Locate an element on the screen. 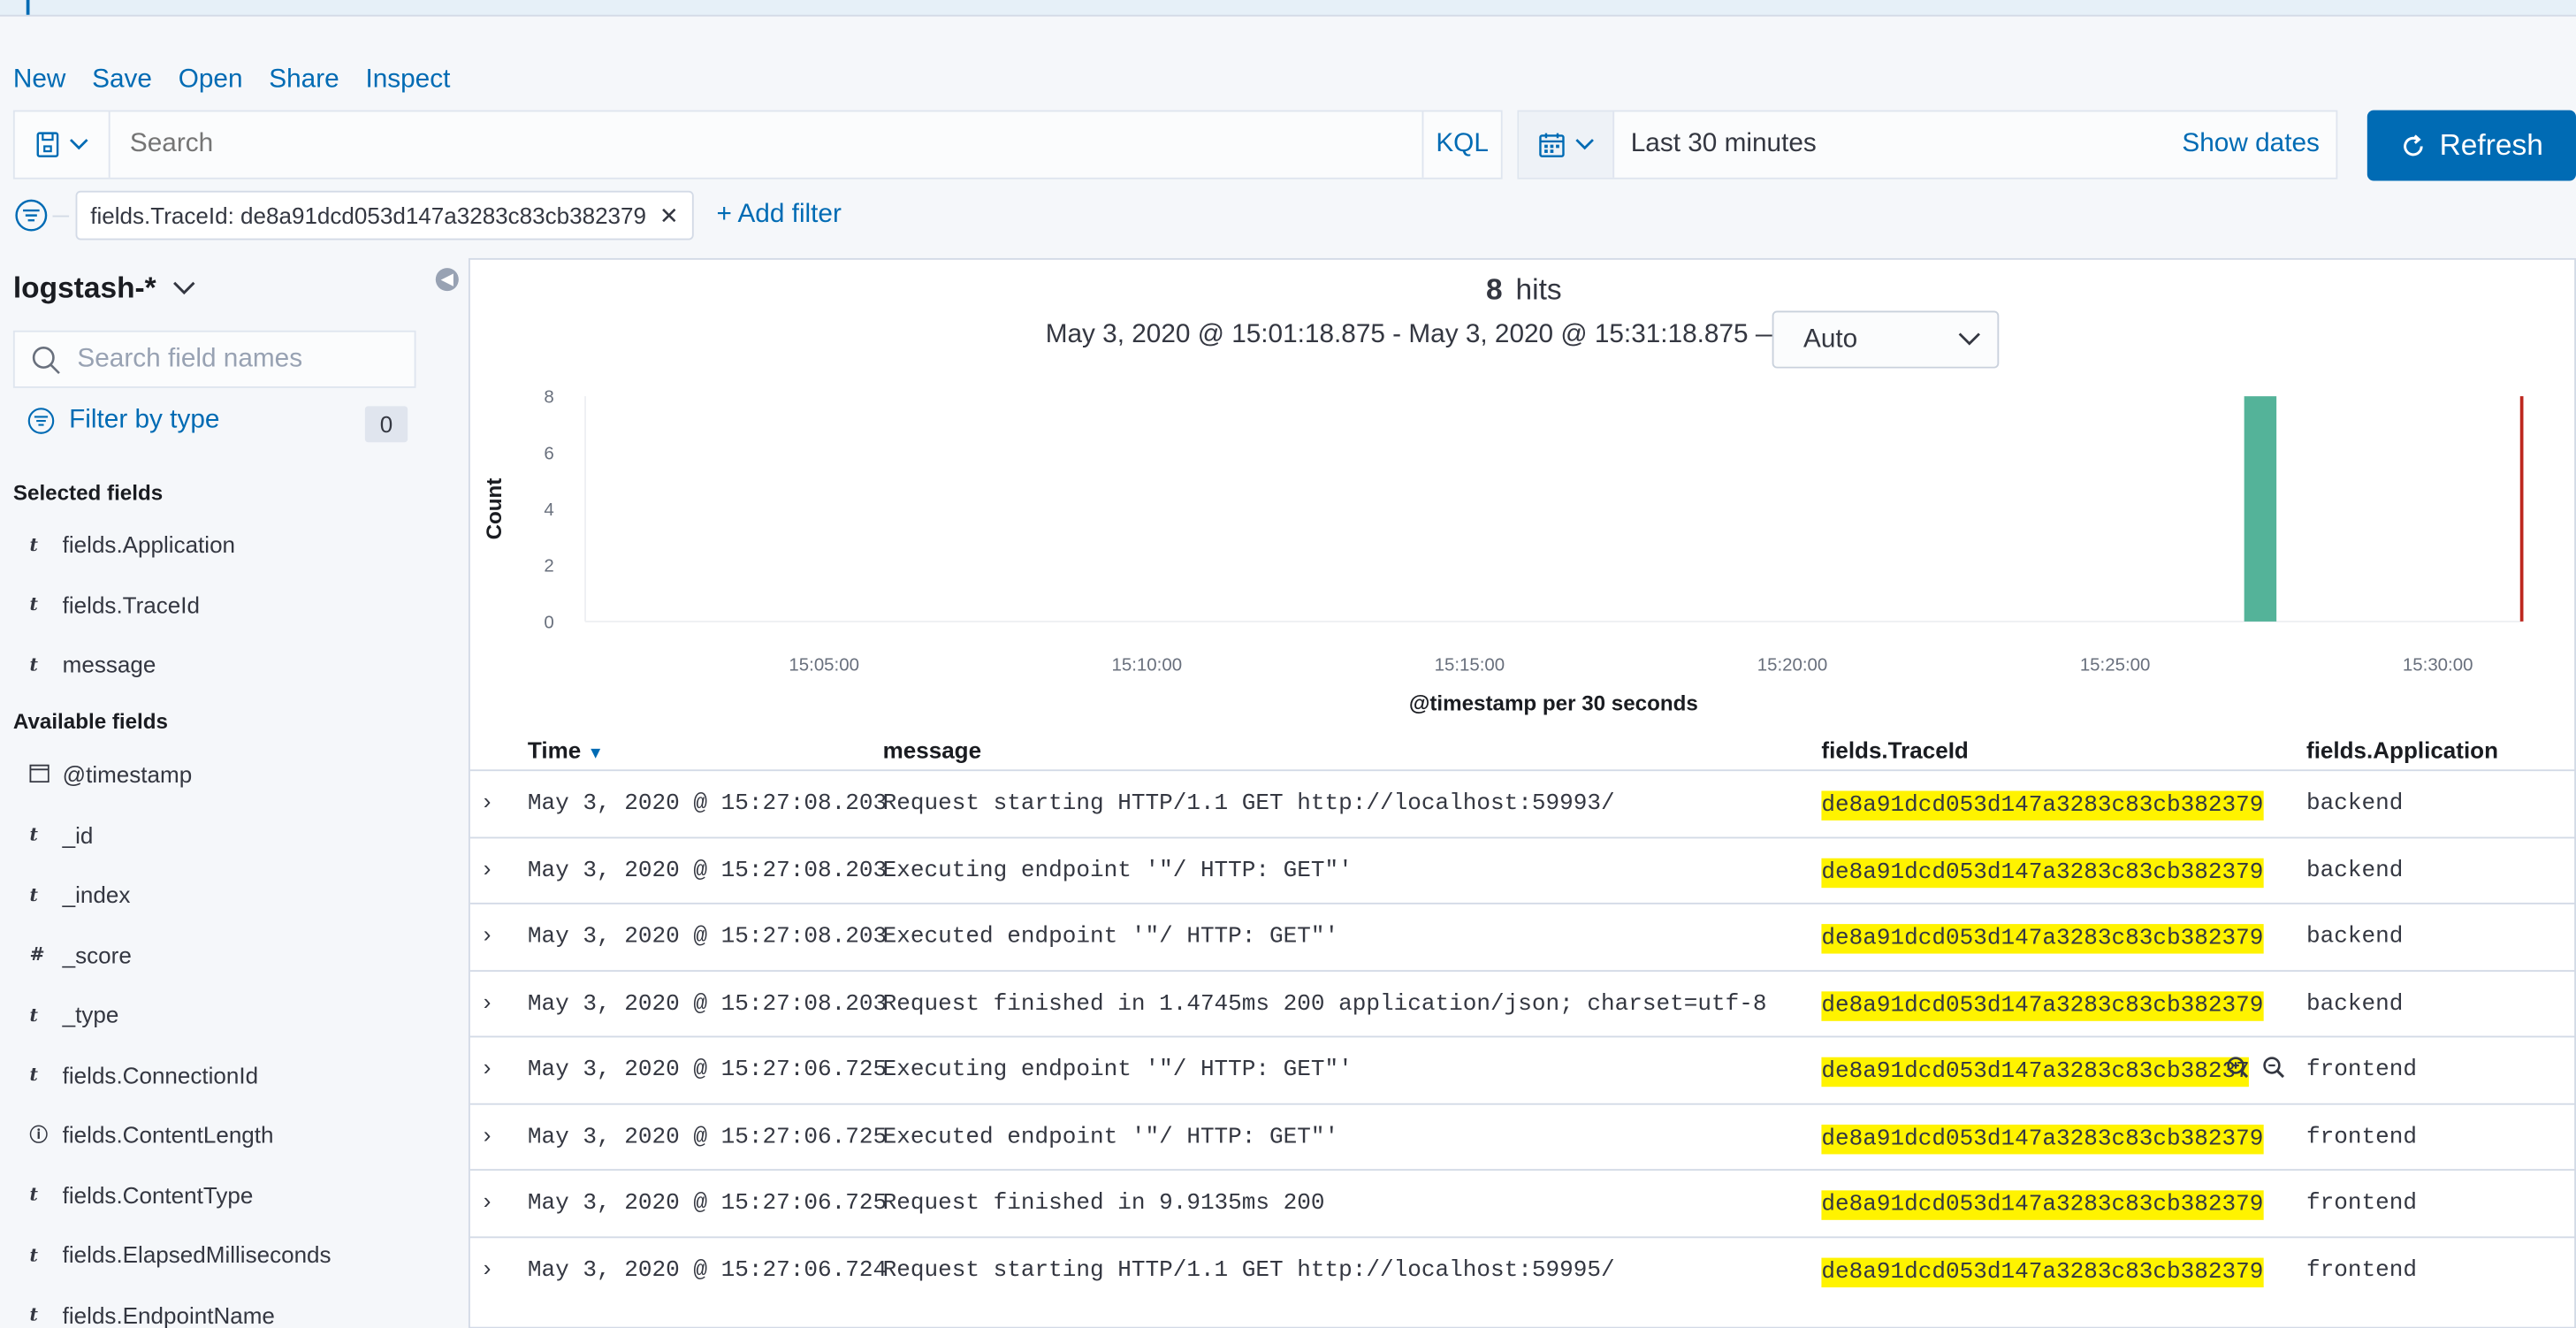 The height and width of the screenshot is (1328, 2576). menu-save: Save is located at coordinates (122, 80).